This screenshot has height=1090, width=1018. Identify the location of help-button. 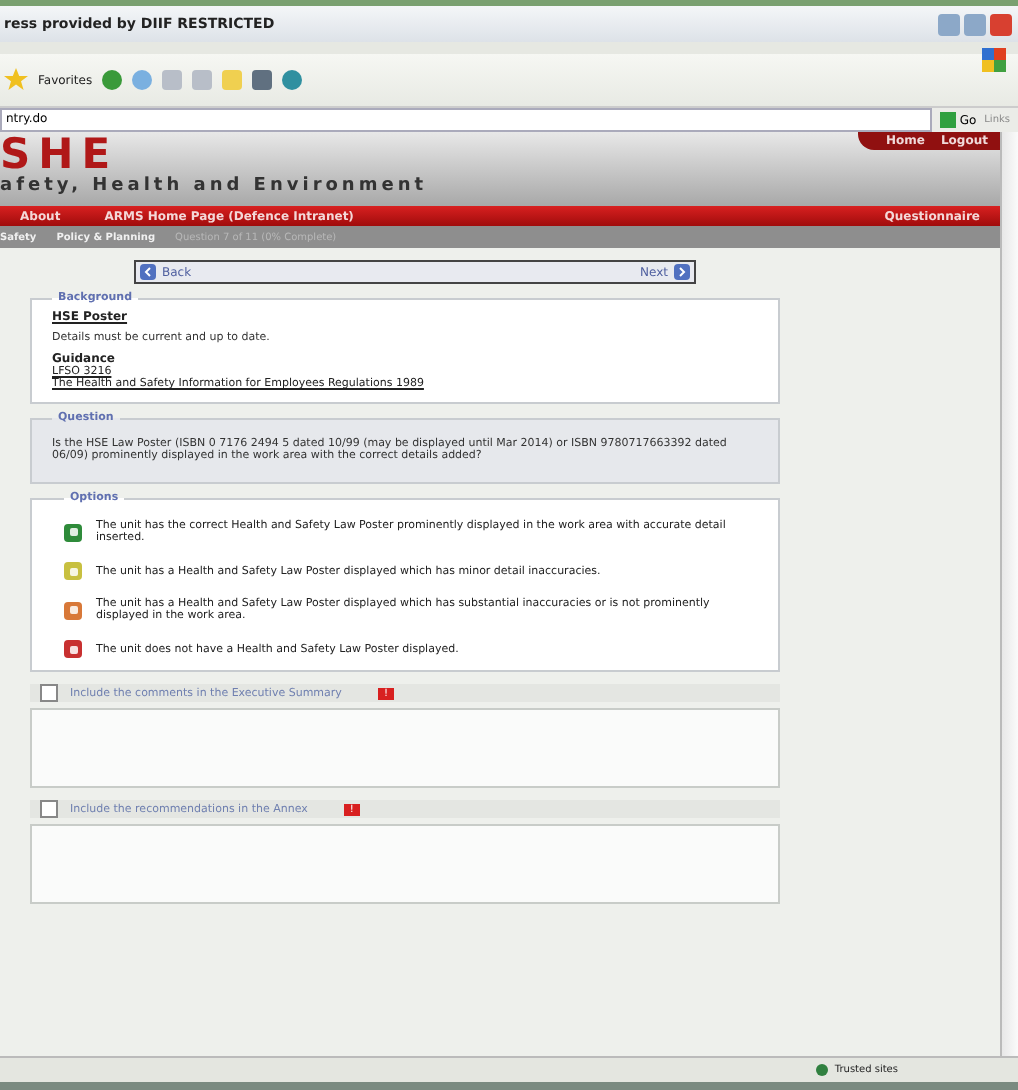
(975, 24).